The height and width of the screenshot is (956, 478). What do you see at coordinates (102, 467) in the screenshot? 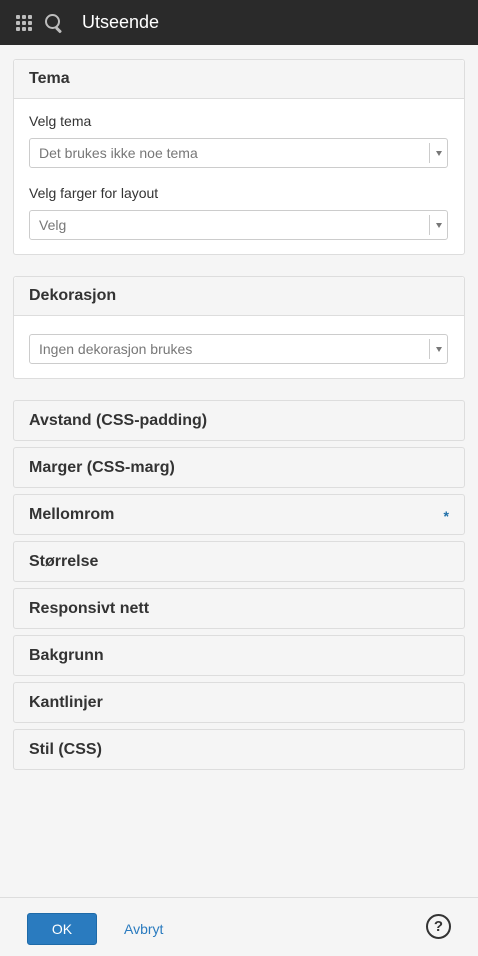
I see `section-label: Marger (CSS-marg)` at bounding box center [102, 467].